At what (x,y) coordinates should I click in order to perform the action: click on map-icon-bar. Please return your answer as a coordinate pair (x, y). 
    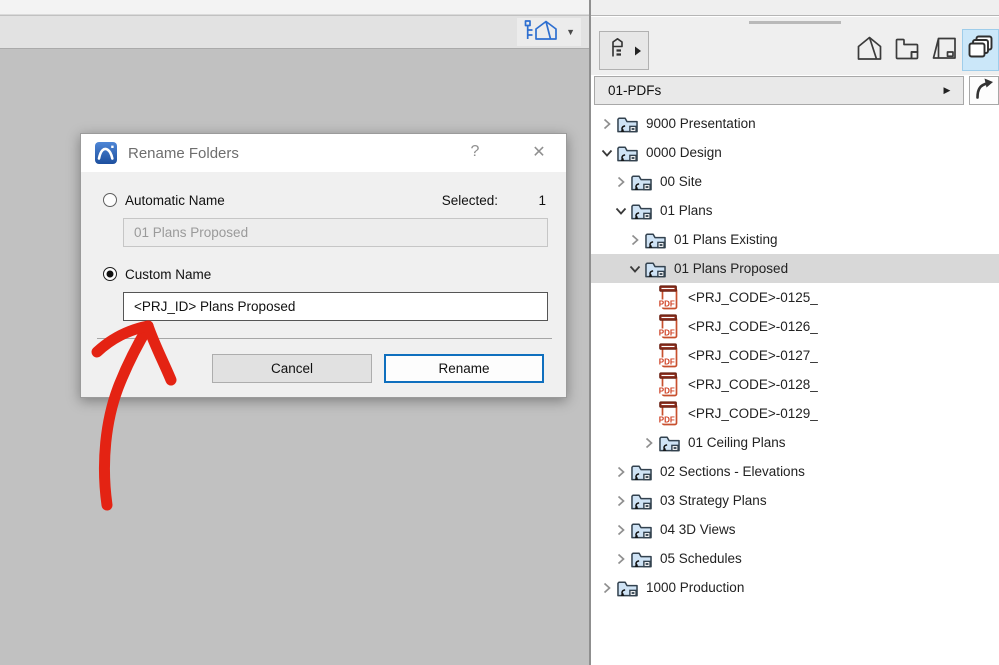
    Looking at the image, I should click on (925, 50).